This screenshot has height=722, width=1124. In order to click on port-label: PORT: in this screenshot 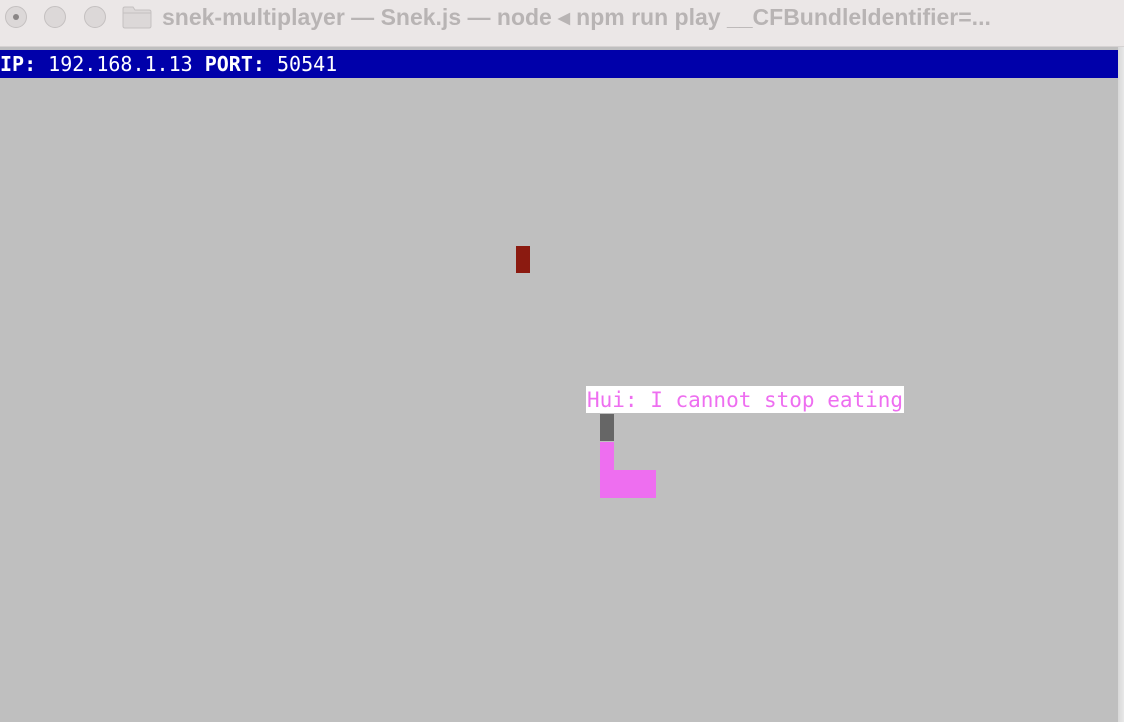, I will do `click(234, 64)`.